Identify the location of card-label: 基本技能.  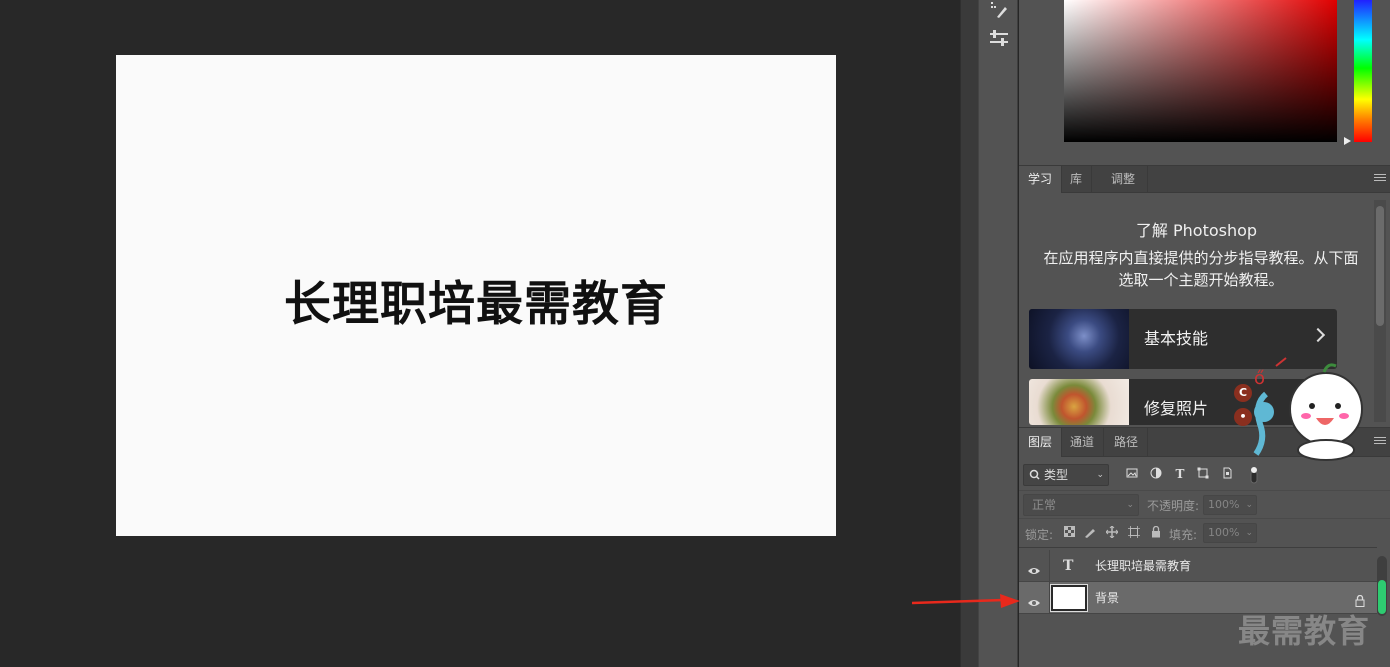
(1176, 338).